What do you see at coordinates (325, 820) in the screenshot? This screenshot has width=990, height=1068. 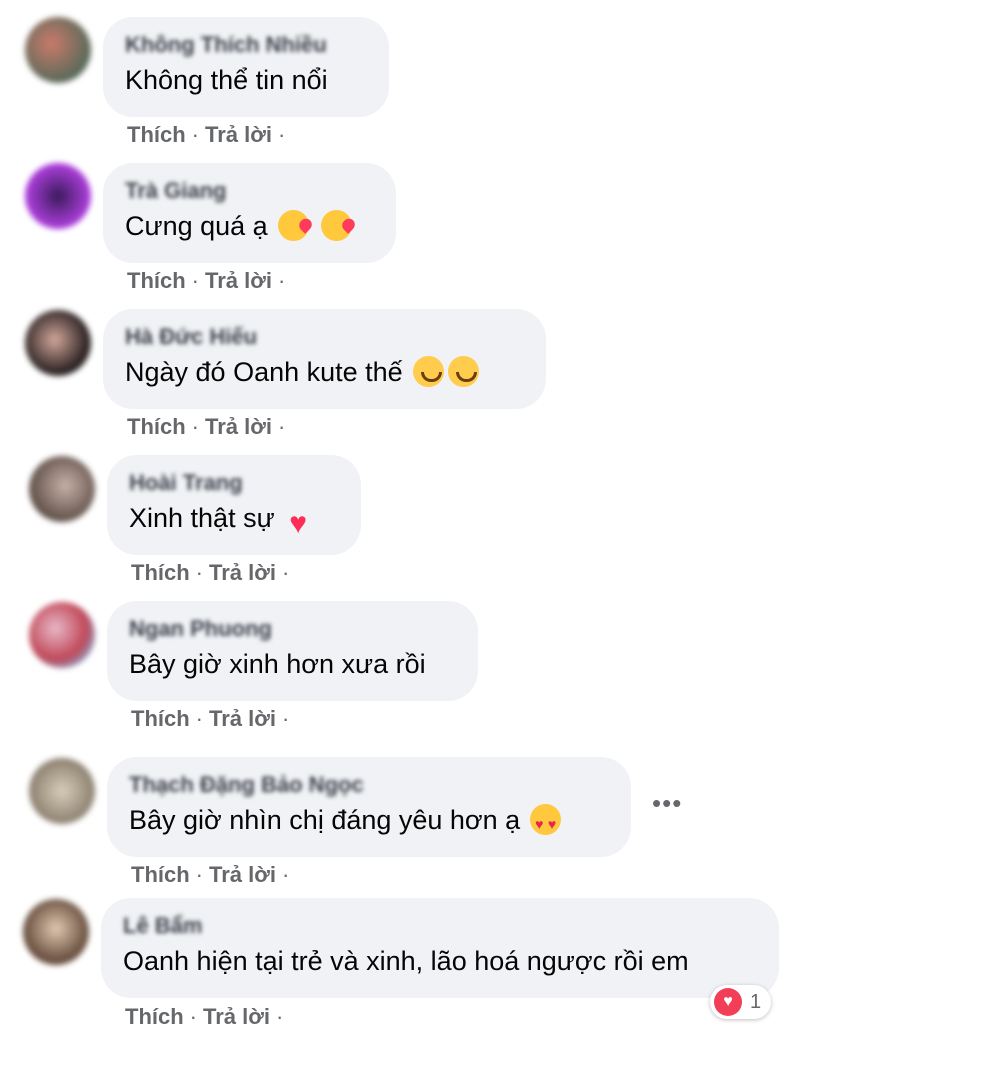 I see `comment-text-content: Bây giờ nhìn chị đáng yêu hơn ạ` at bounding box center [325, 820].